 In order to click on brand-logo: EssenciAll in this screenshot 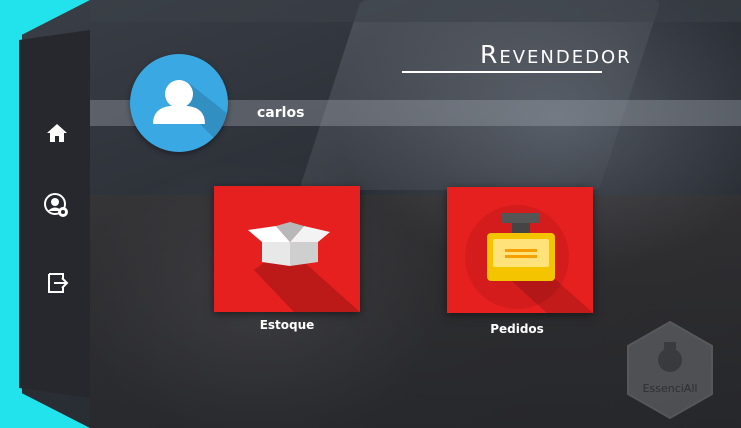, I will do `click(670, 370)`.